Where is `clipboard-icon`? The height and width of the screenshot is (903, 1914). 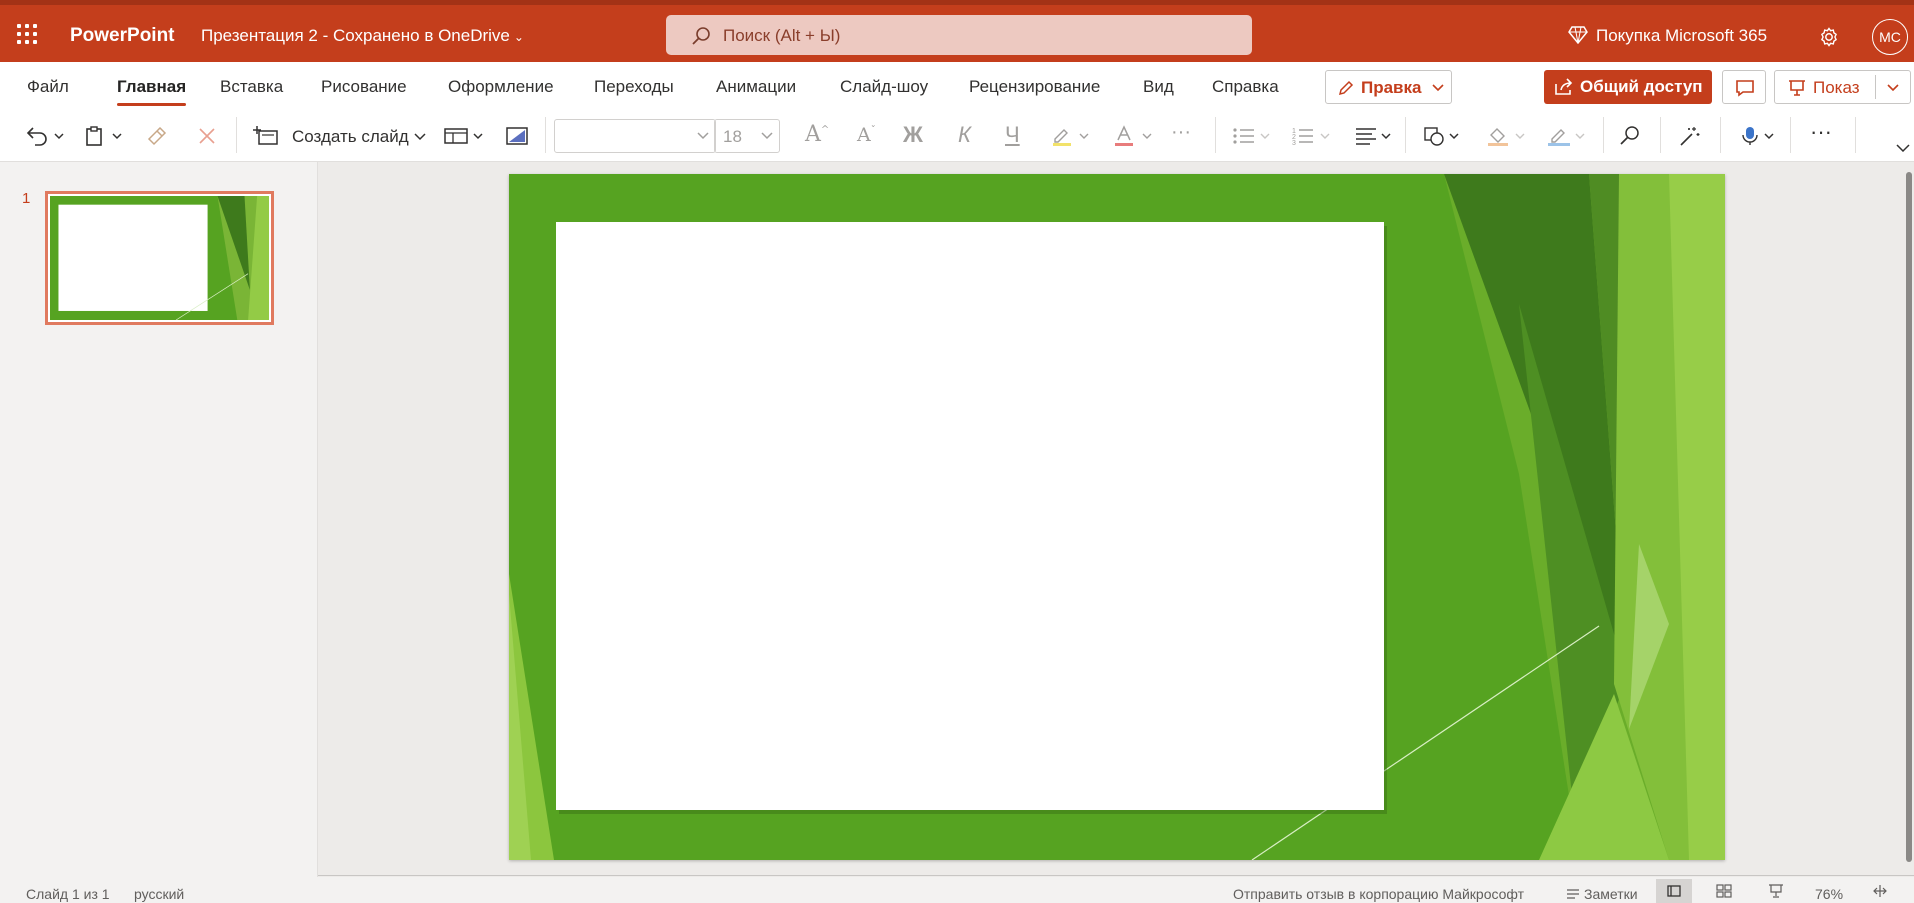 clipboard-icon is located at coordinates (104, 136).